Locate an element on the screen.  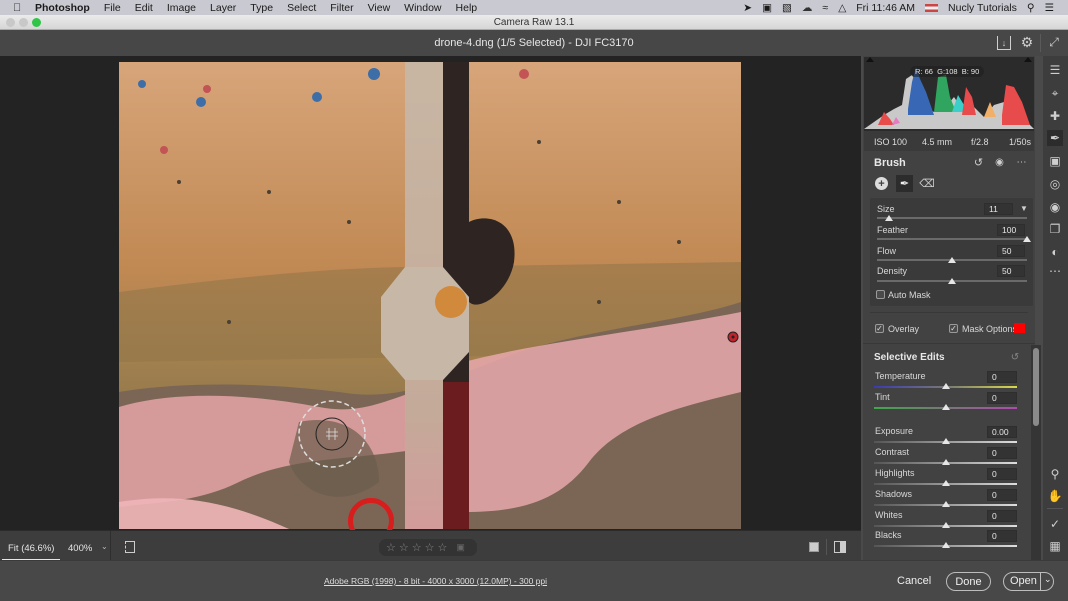
snapshots-icon: ❐ is located at coordinates (1055, 229).